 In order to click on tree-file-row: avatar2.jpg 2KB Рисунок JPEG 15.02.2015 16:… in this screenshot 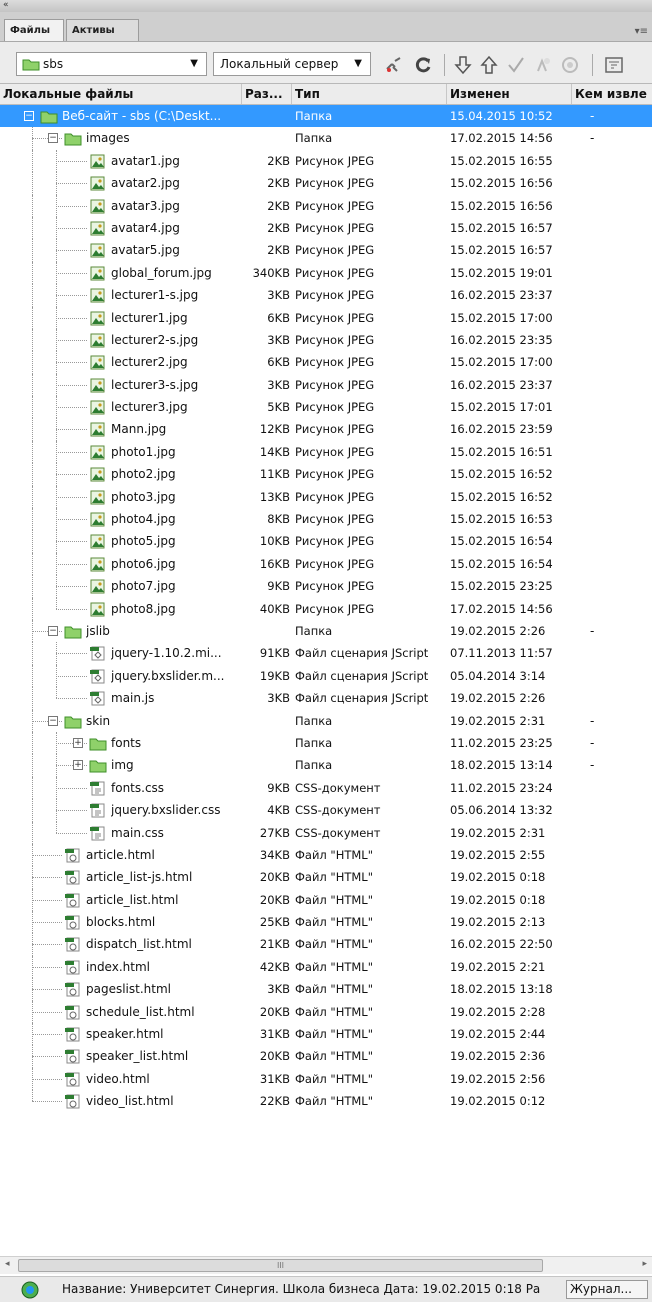, I will do `click(326, 183)`.